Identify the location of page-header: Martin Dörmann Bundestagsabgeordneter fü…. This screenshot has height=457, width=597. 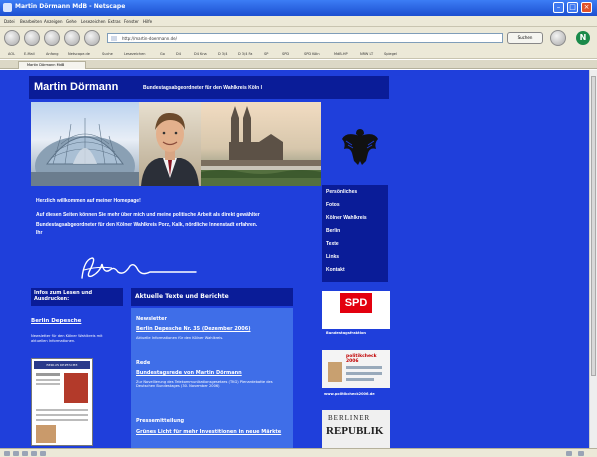
(209, 87).